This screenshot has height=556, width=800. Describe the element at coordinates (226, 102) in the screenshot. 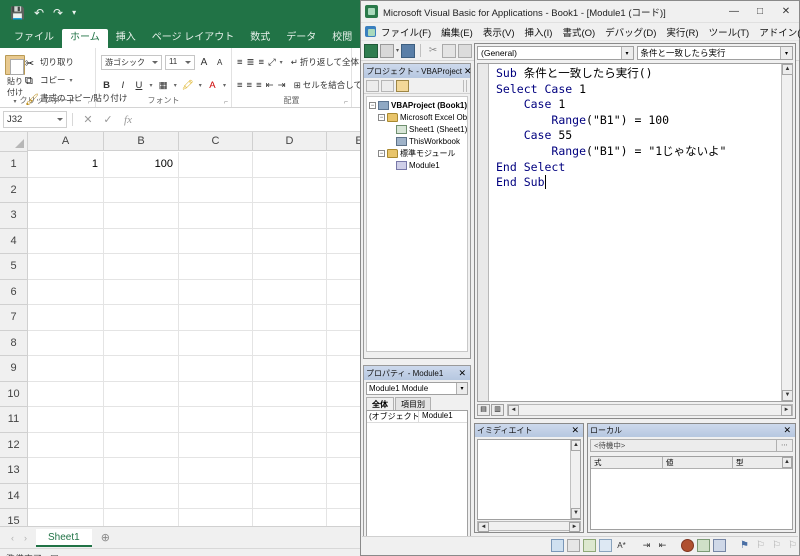

I see `font-dialog-launcher: ⌐` at that location.